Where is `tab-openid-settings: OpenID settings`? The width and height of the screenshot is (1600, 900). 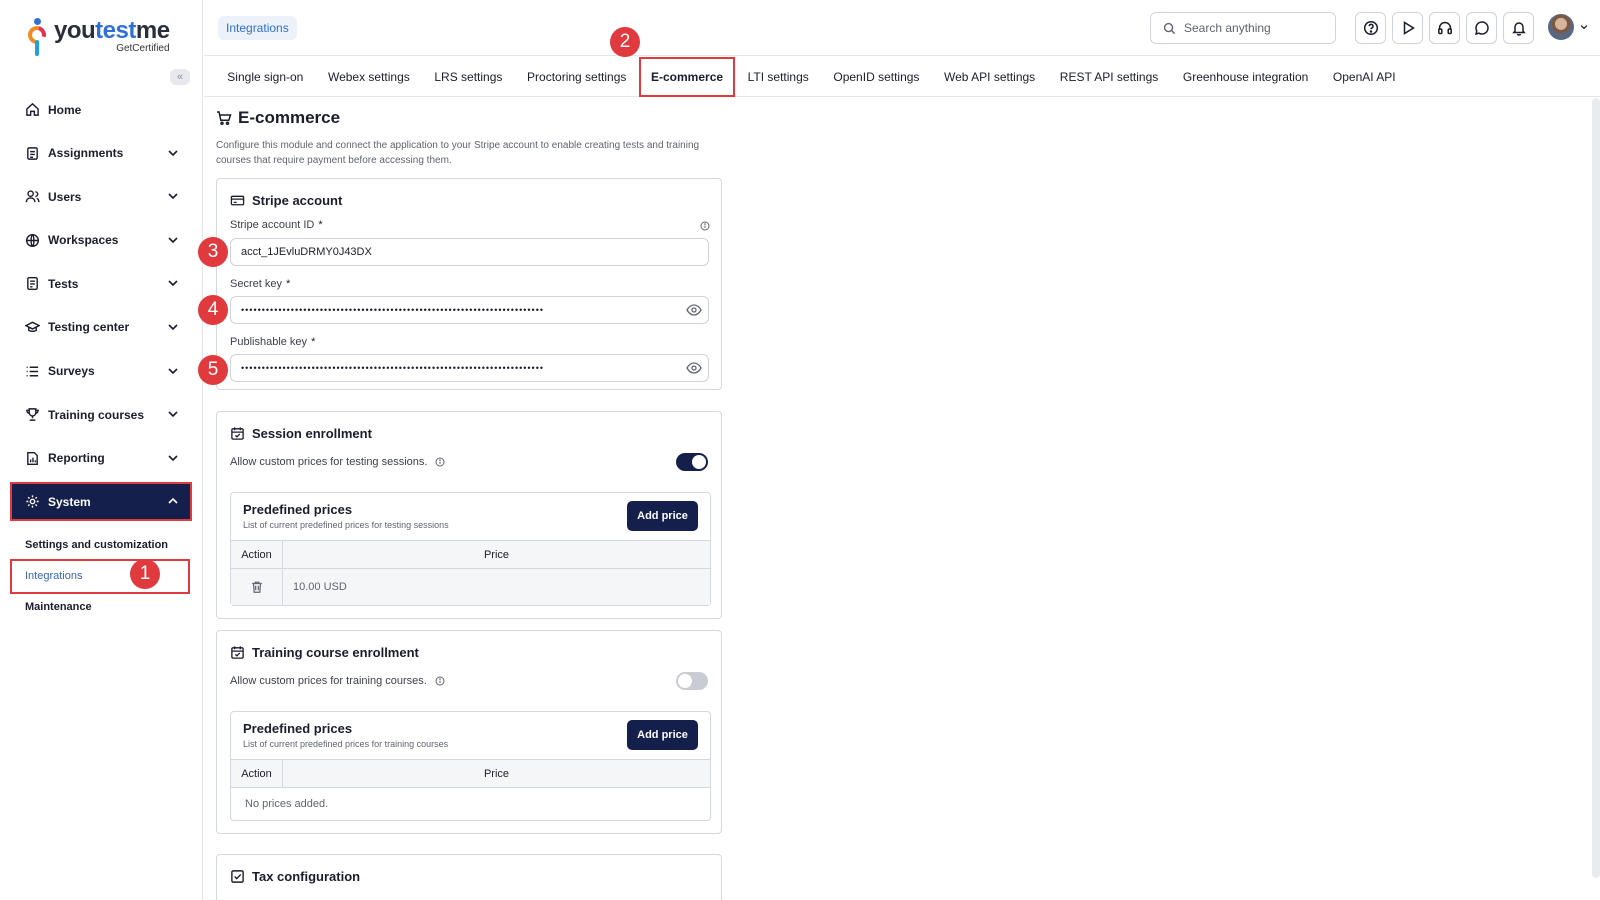 tab-openid-settings: OpenID settings is located at coordinates (876, 77).